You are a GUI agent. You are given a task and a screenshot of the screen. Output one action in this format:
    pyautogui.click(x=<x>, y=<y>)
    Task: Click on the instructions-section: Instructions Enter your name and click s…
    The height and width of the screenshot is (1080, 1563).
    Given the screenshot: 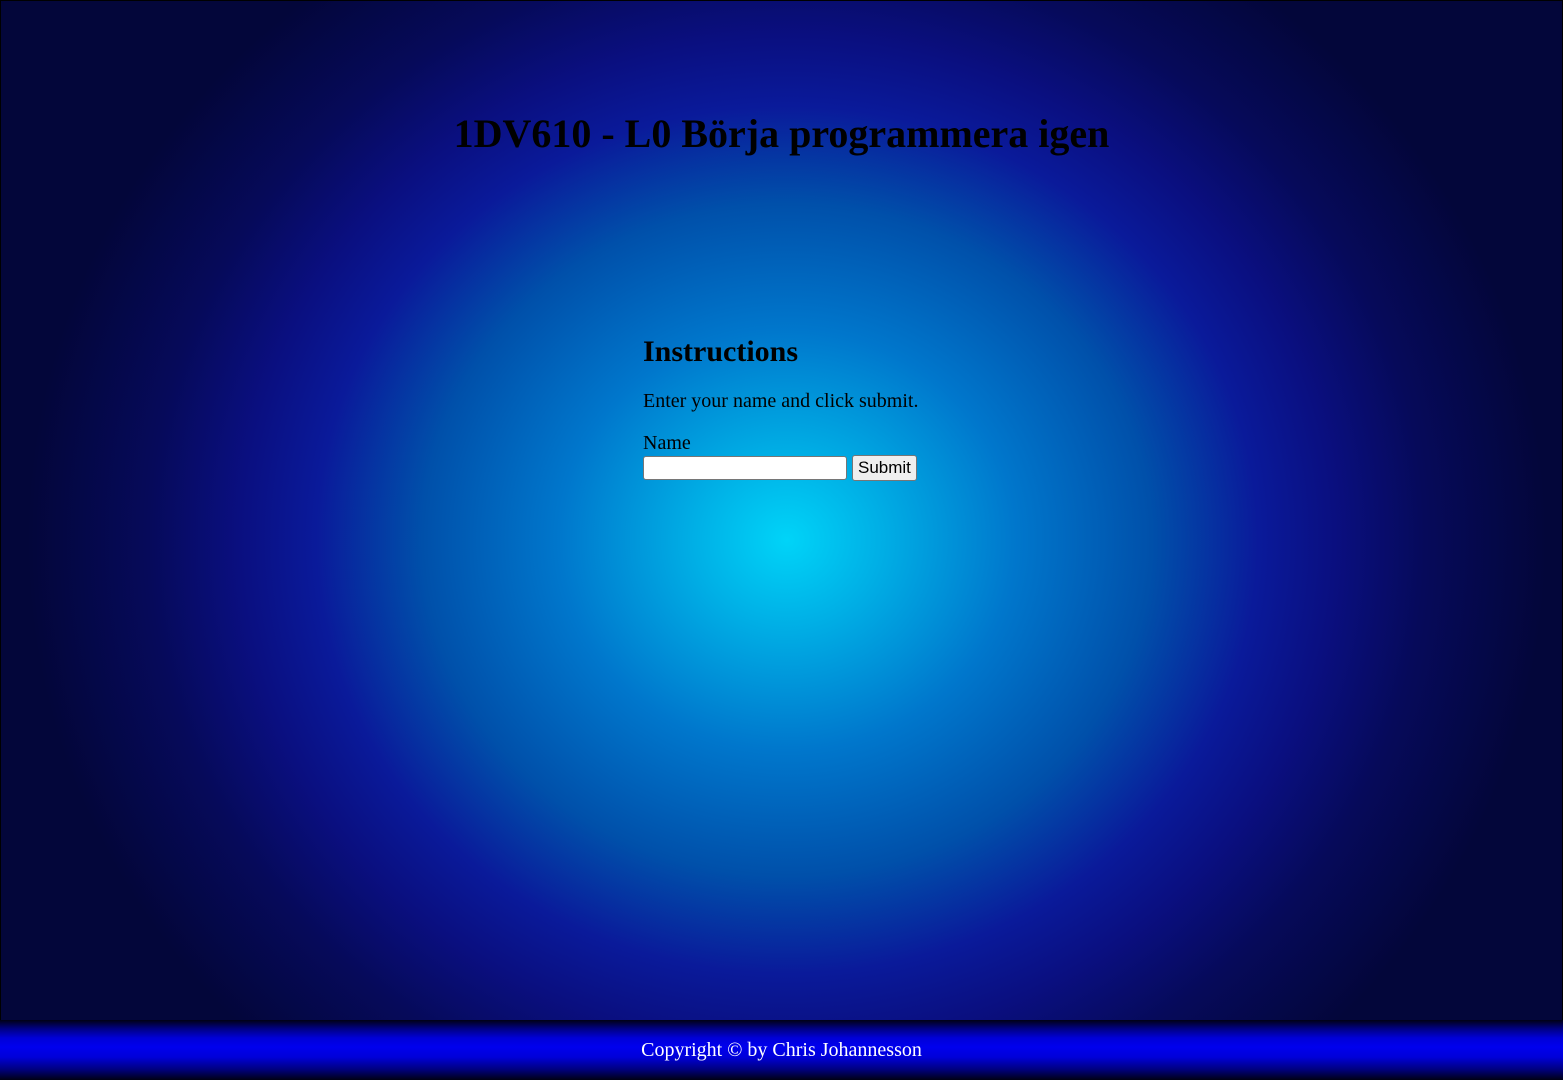 What is the action you would take?
    pyautogui.click(x=803, y=407)
    